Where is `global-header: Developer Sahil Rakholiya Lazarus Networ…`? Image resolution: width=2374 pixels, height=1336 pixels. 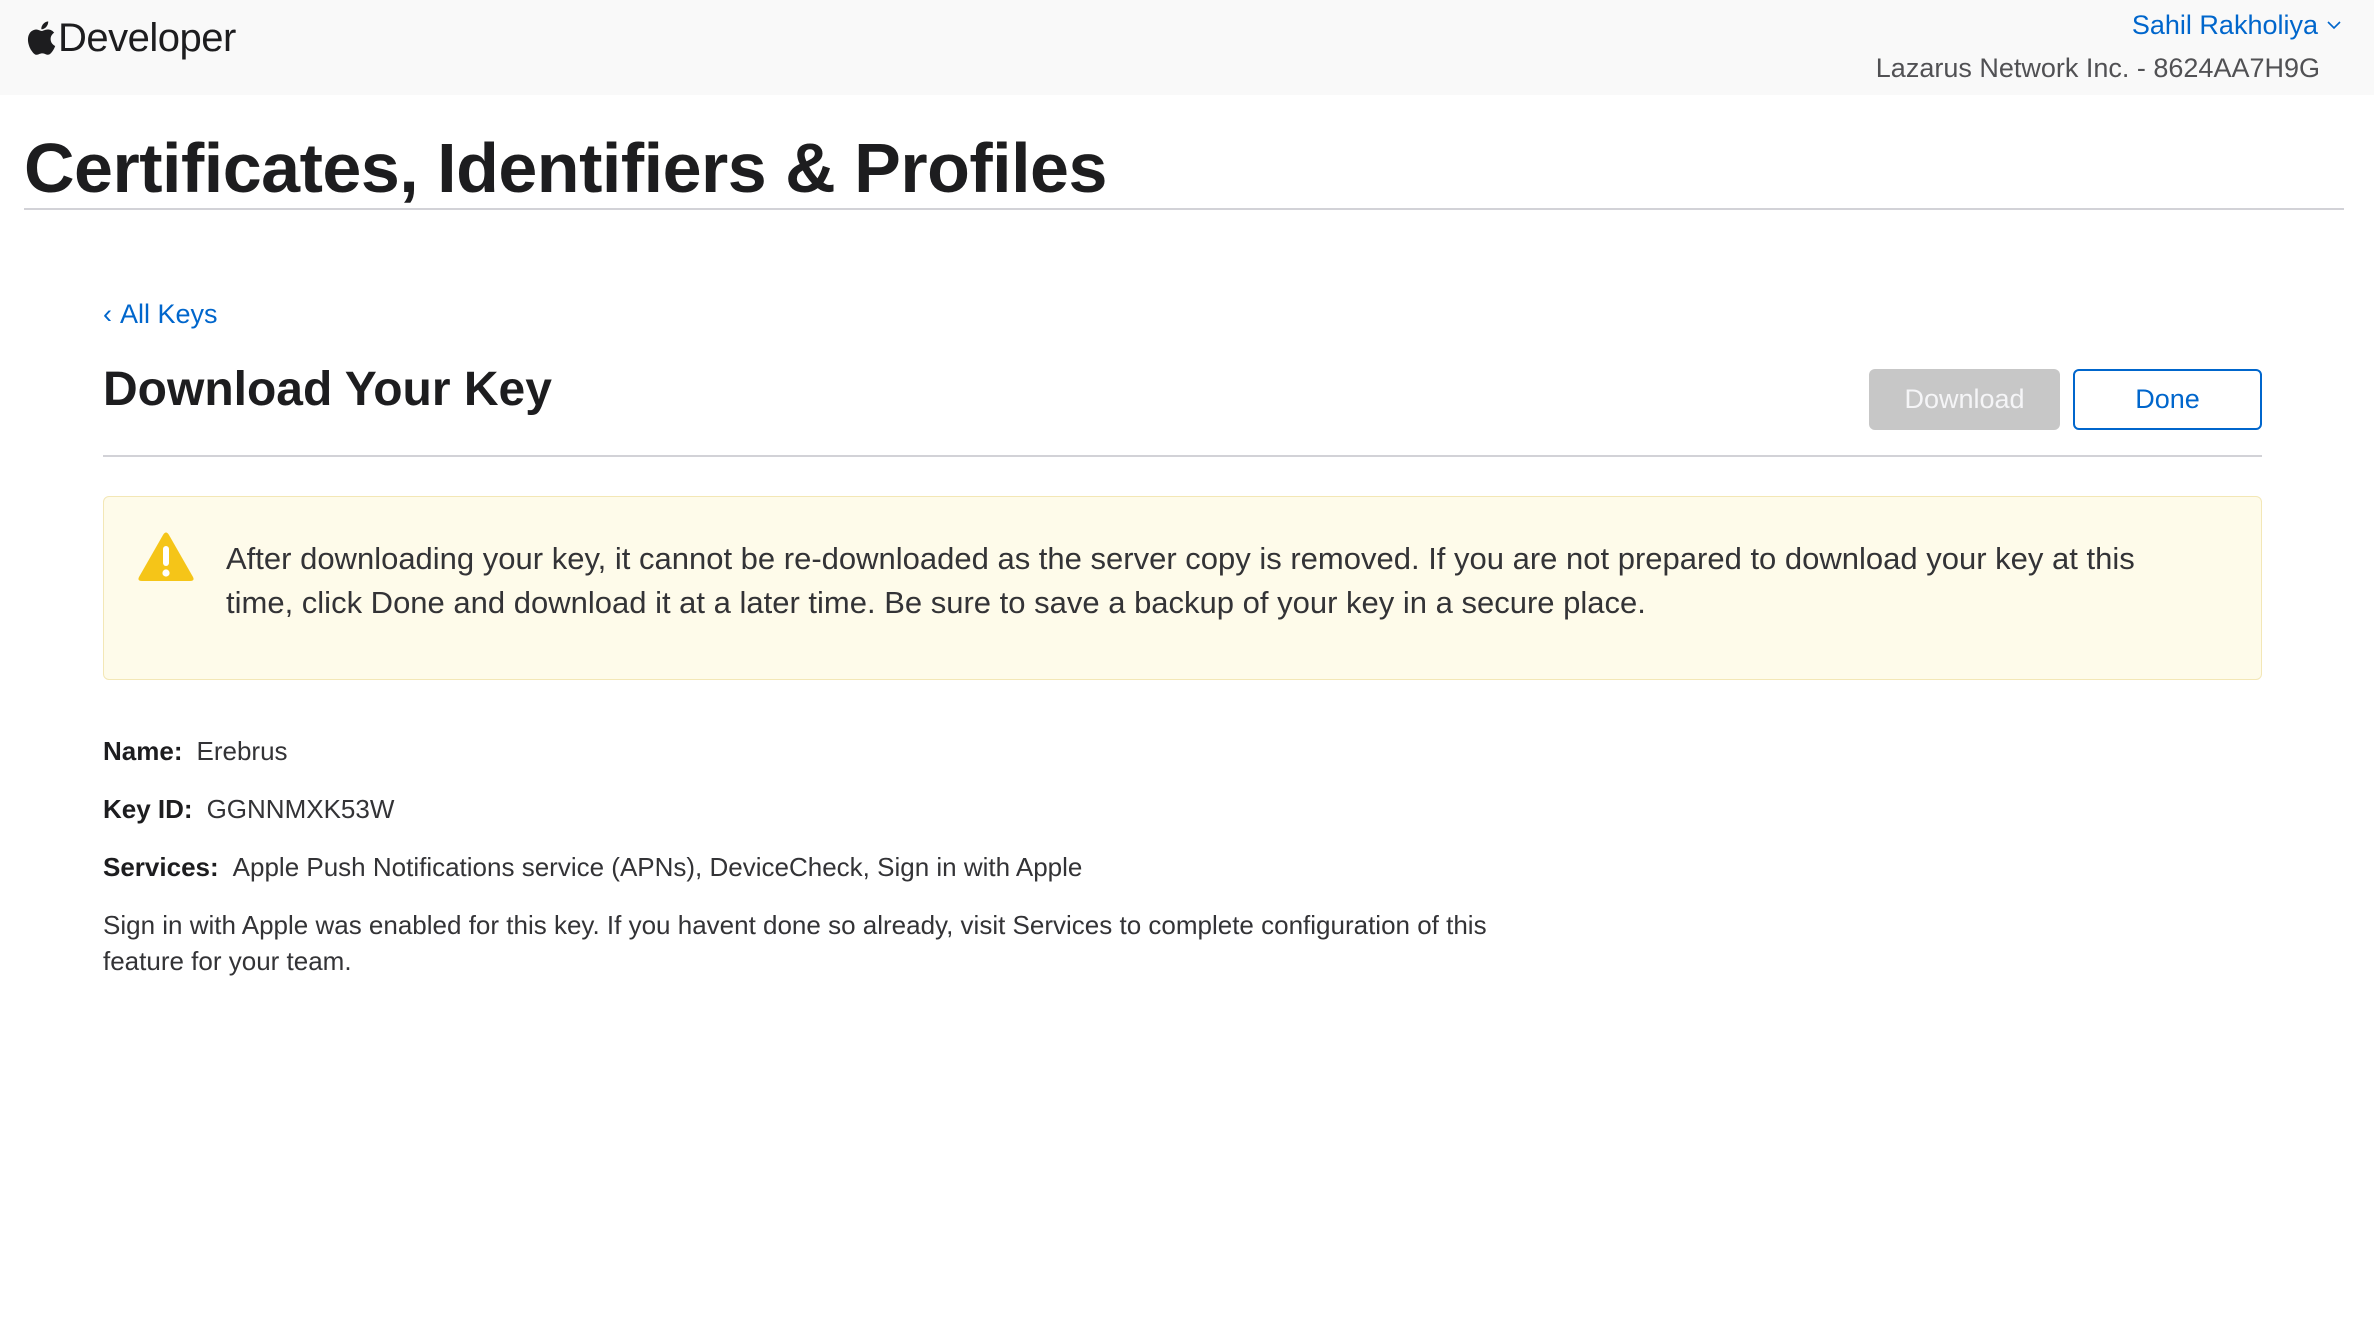 global-header: Developer Sahil Rakholiya Lazarus Networ… is located at coordinates (1187, 47).